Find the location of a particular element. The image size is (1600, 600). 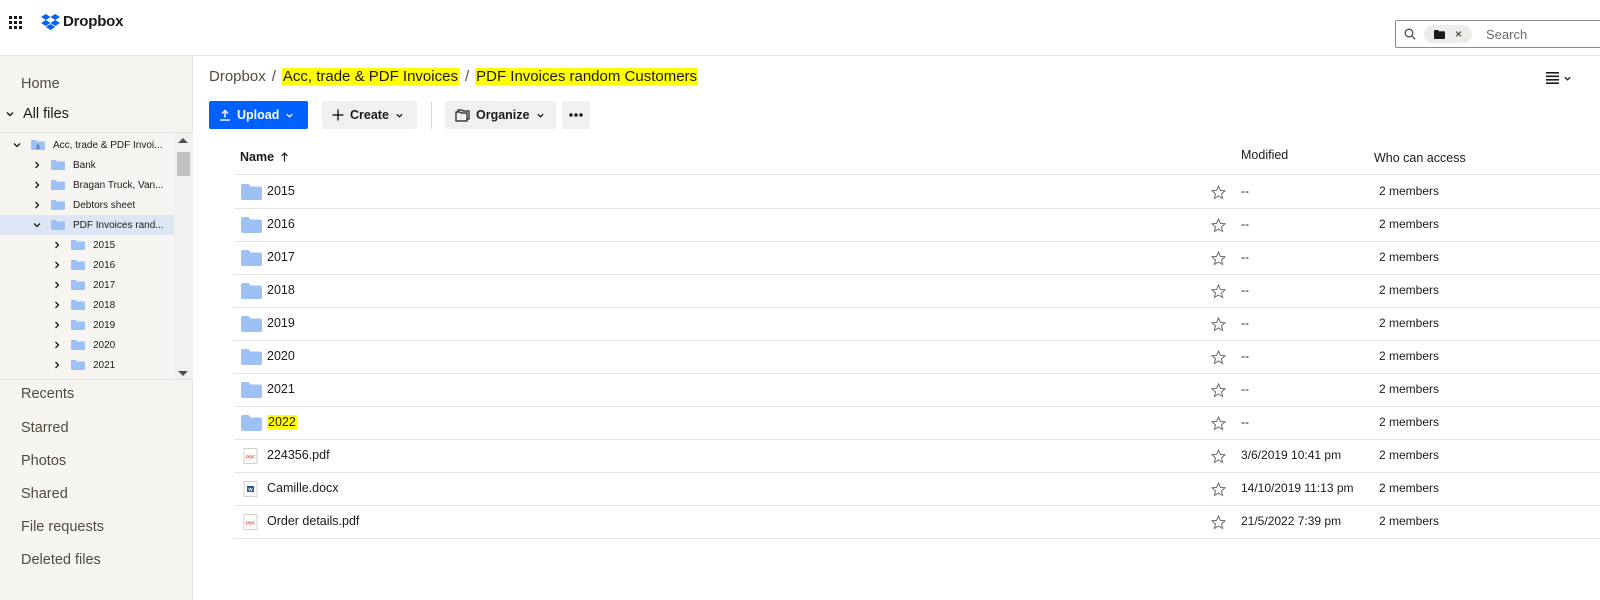

scroll-up-icon is located at coordinates (183, 140).